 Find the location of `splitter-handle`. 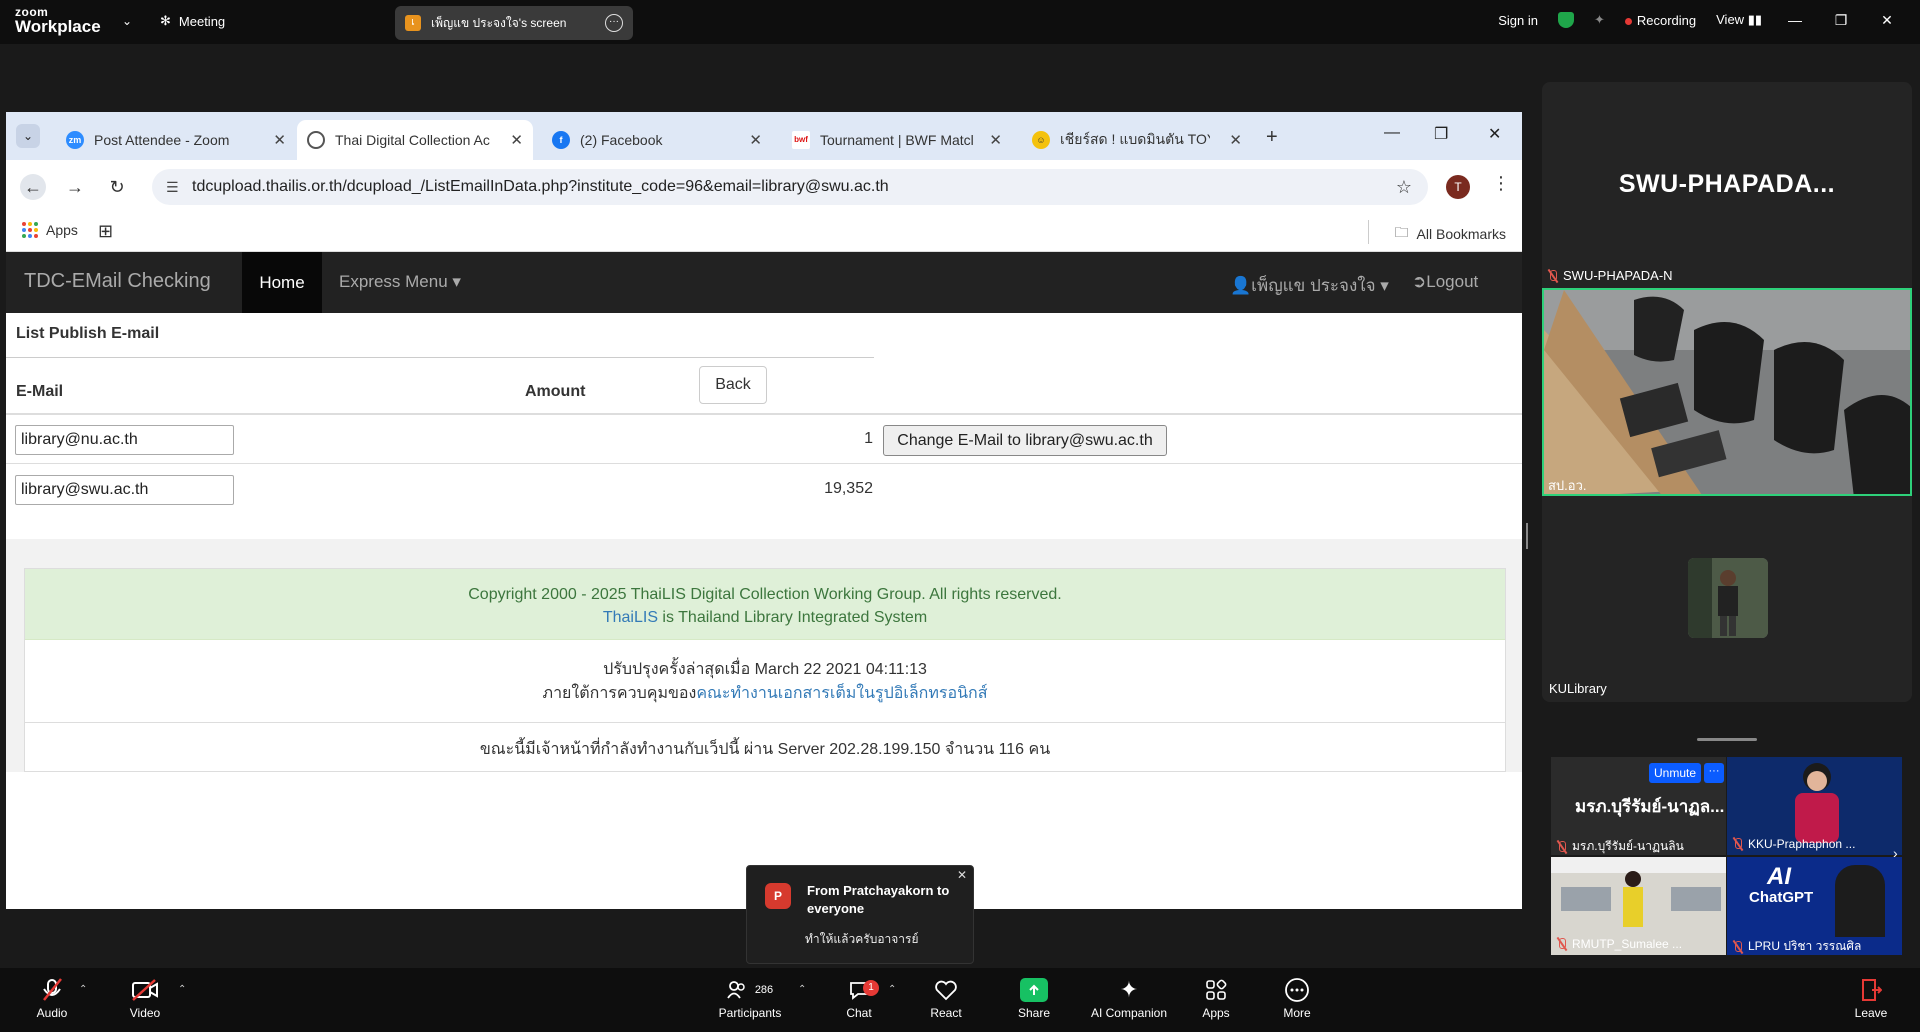

splitter-handle is located at coordinates (1527, 536).